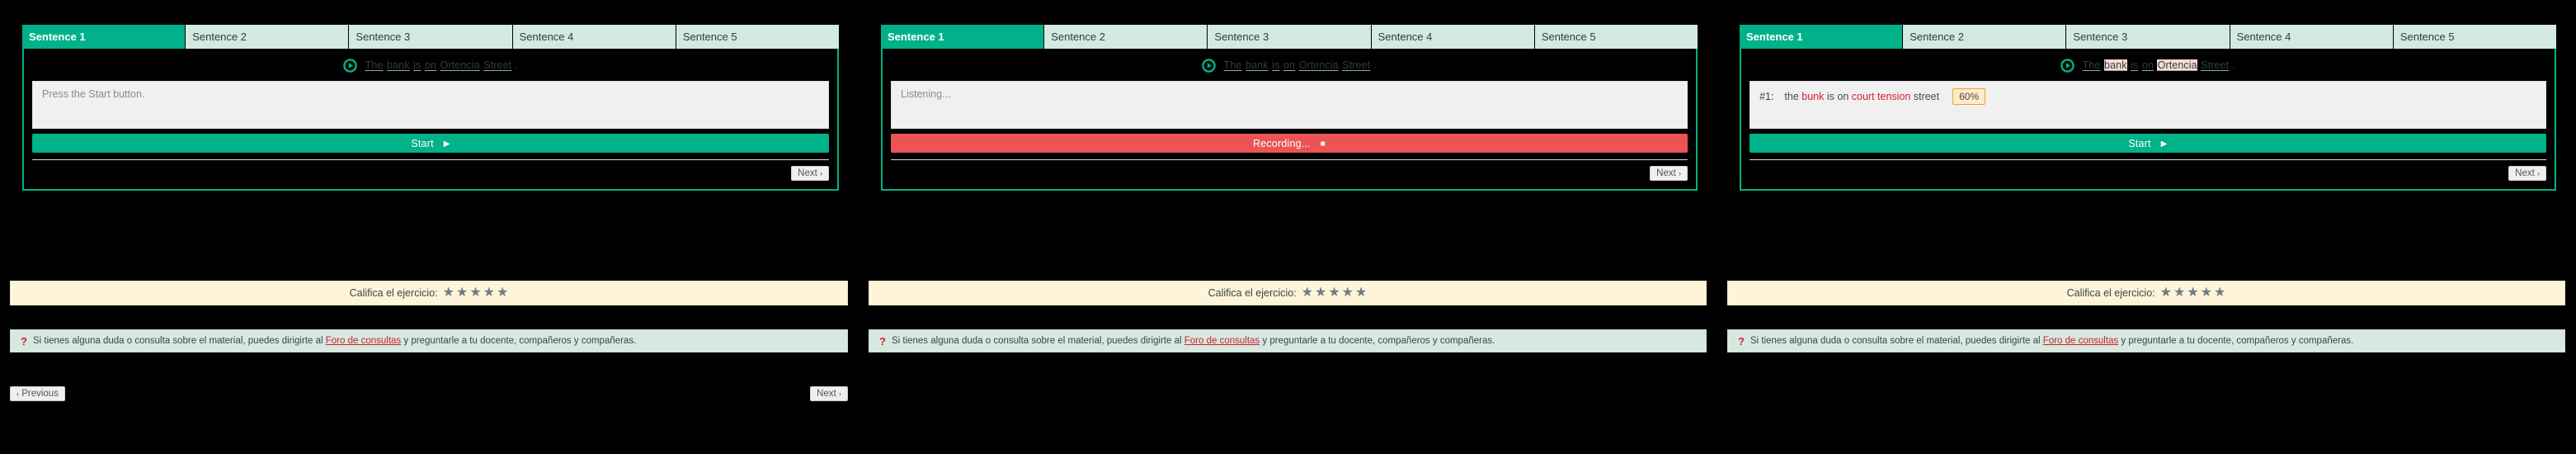  Describe the element at coordinates (431, 105) in the screenshot. I see `response-box: Press the Start button.` at that location.